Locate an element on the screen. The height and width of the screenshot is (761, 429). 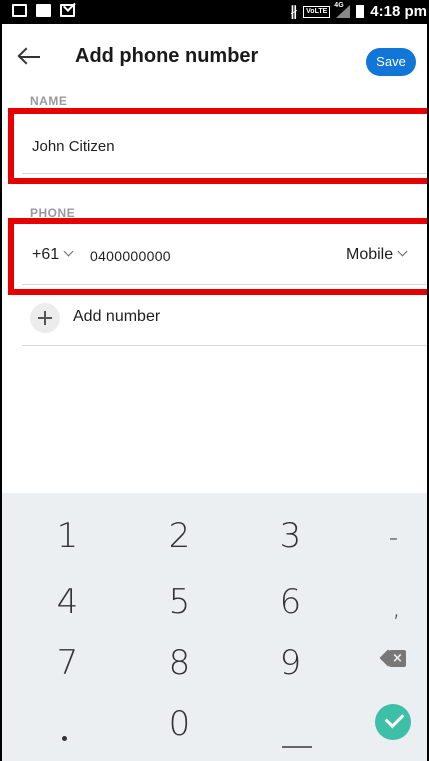
key-9: 9 is located at coordinates (290, 663).